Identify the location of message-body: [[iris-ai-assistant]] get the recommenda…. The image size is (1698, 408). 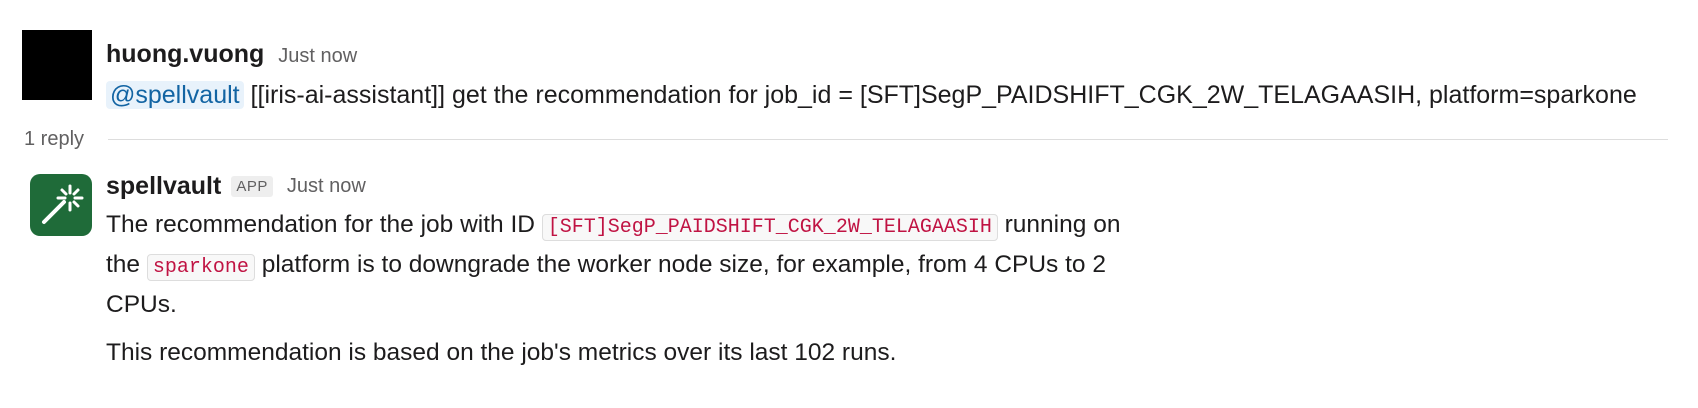
(940, 95).